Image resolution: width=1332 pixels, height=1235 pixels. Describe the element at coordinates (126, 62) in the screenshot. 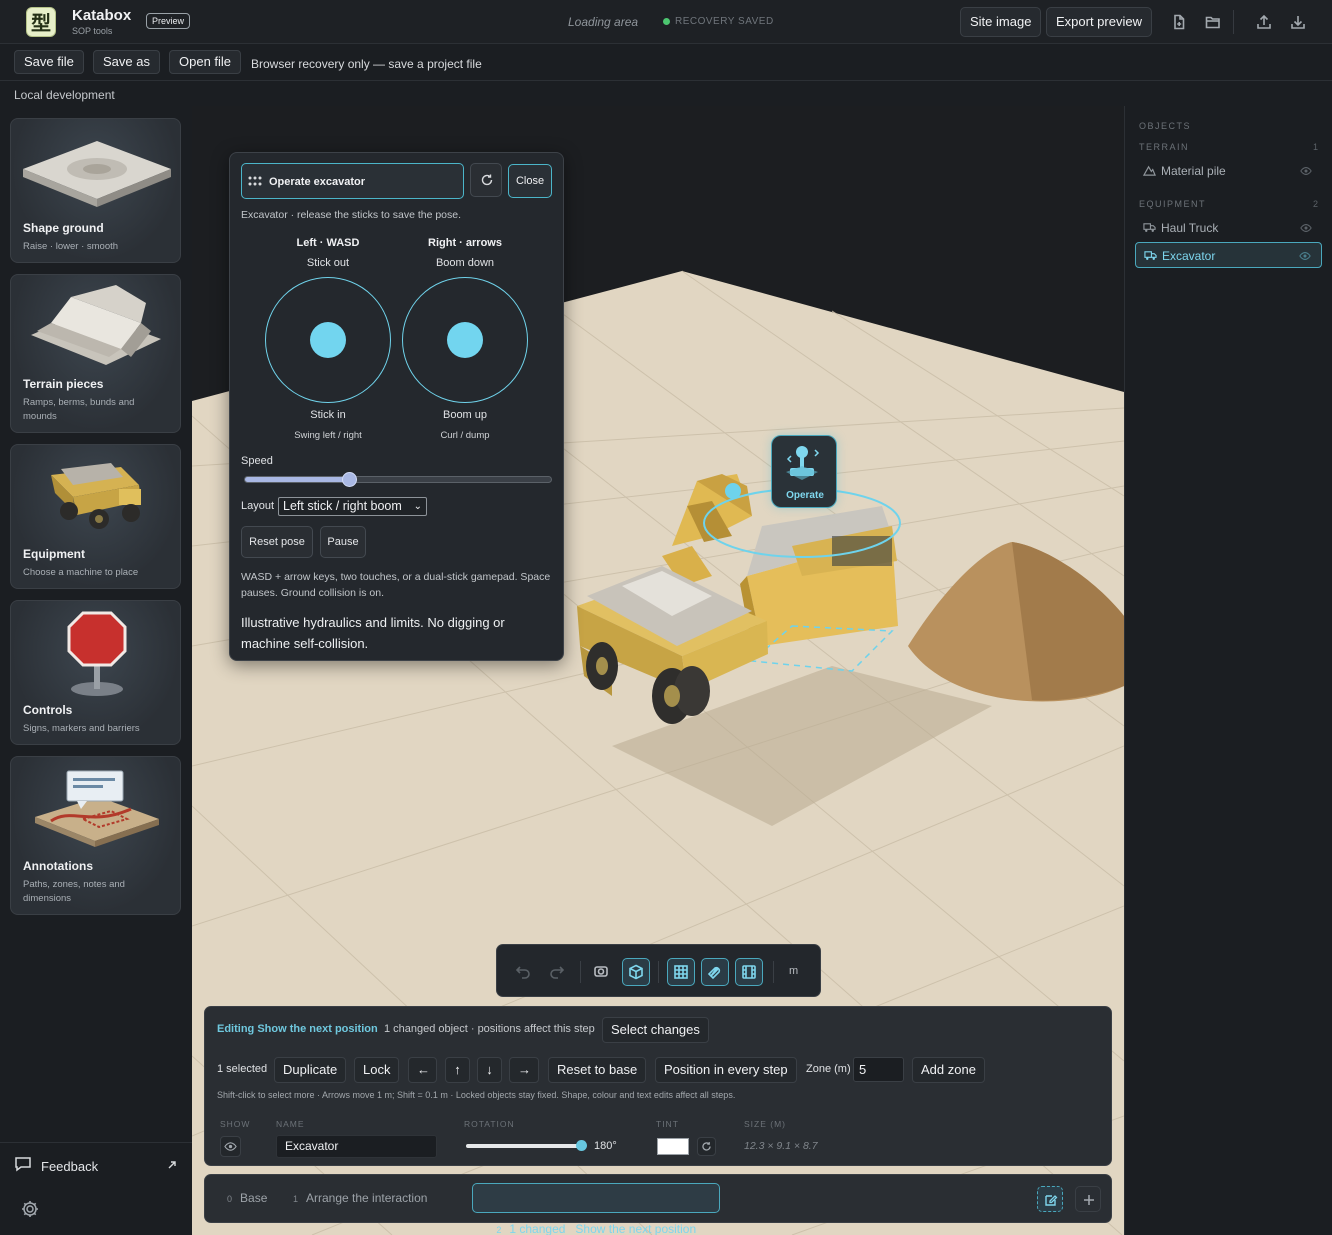

I see `save-as-button: Save as` at that location.